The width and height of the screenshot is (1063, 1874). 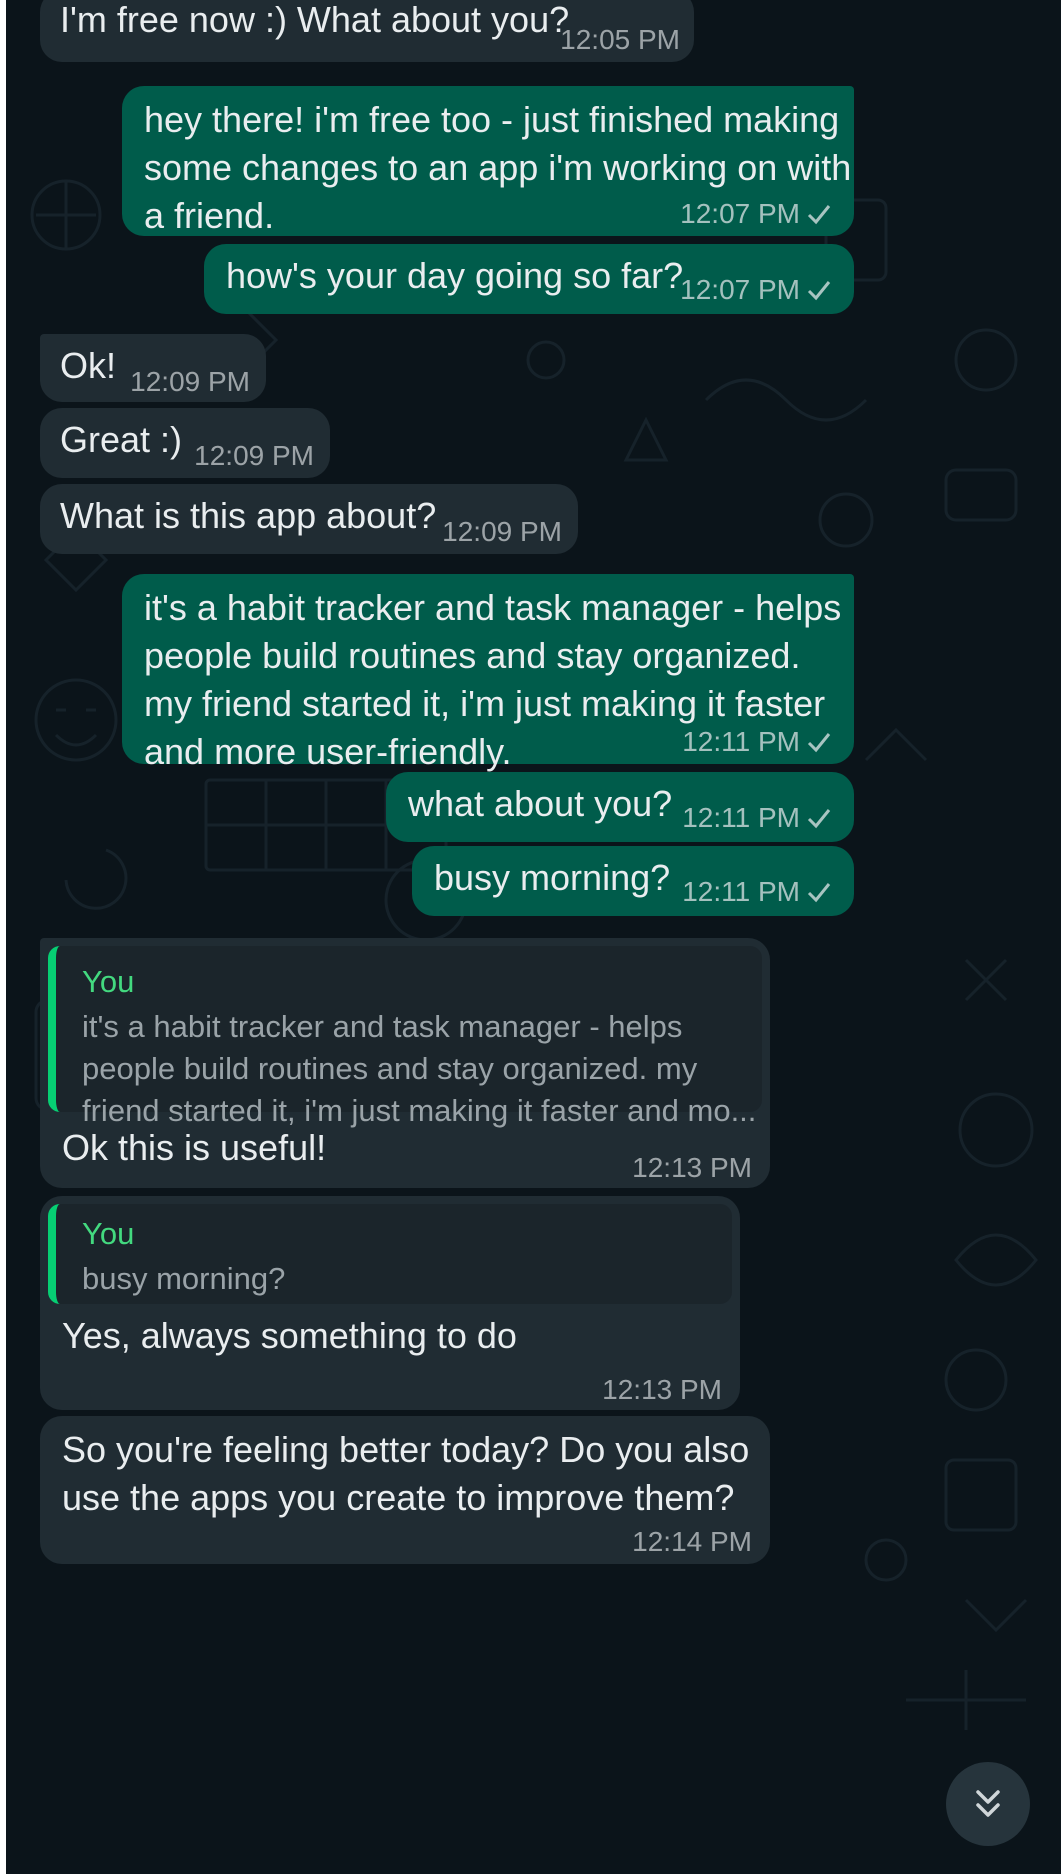 I want to click on message-bubble-incoming: What is this app about? 12:09 PM, so click(x=309, y=519).